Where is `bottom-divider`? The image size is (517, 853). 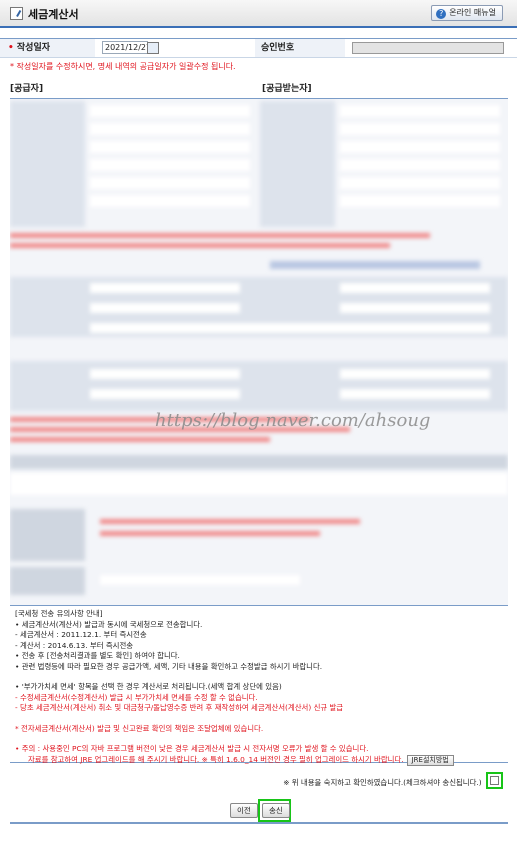 bottom-divider is located at coordinates (259, 823).